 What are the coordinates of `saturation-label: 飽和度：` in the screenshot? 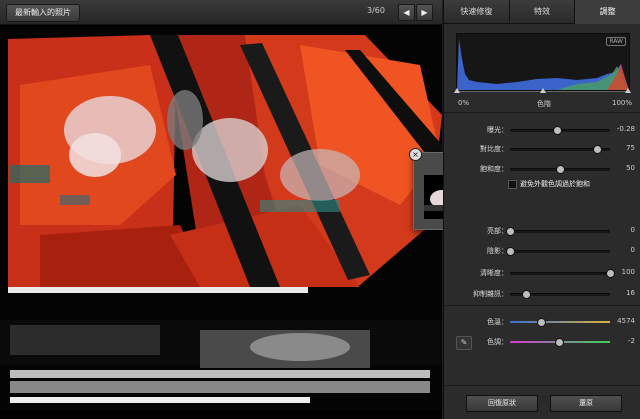 It's located at (494, 169).